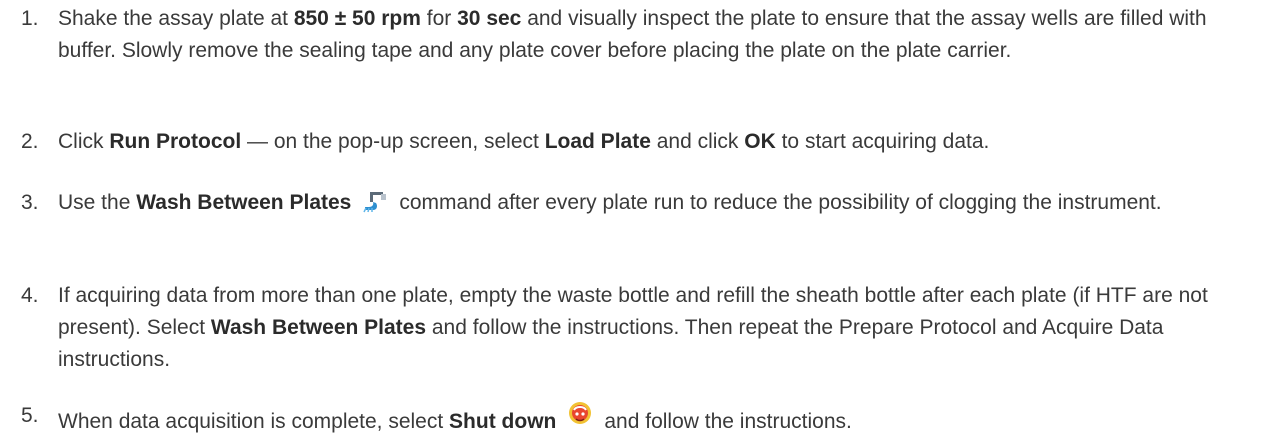  Describe the element at coordinates (882, 141) in the screenshot. I see `text-run: to start acquiring data.` at that location.